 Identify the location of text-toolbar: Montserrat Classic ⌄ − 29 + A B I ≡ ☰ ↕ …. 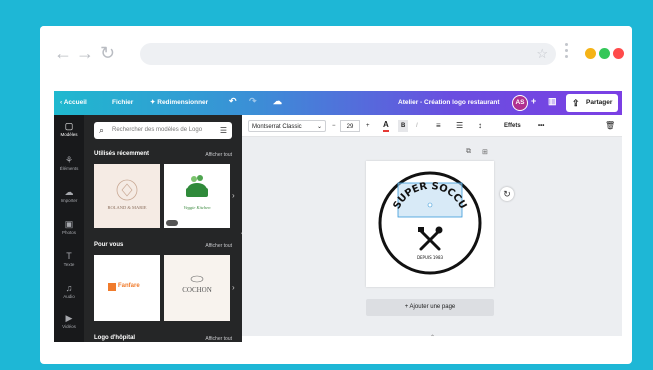
(432, 126).